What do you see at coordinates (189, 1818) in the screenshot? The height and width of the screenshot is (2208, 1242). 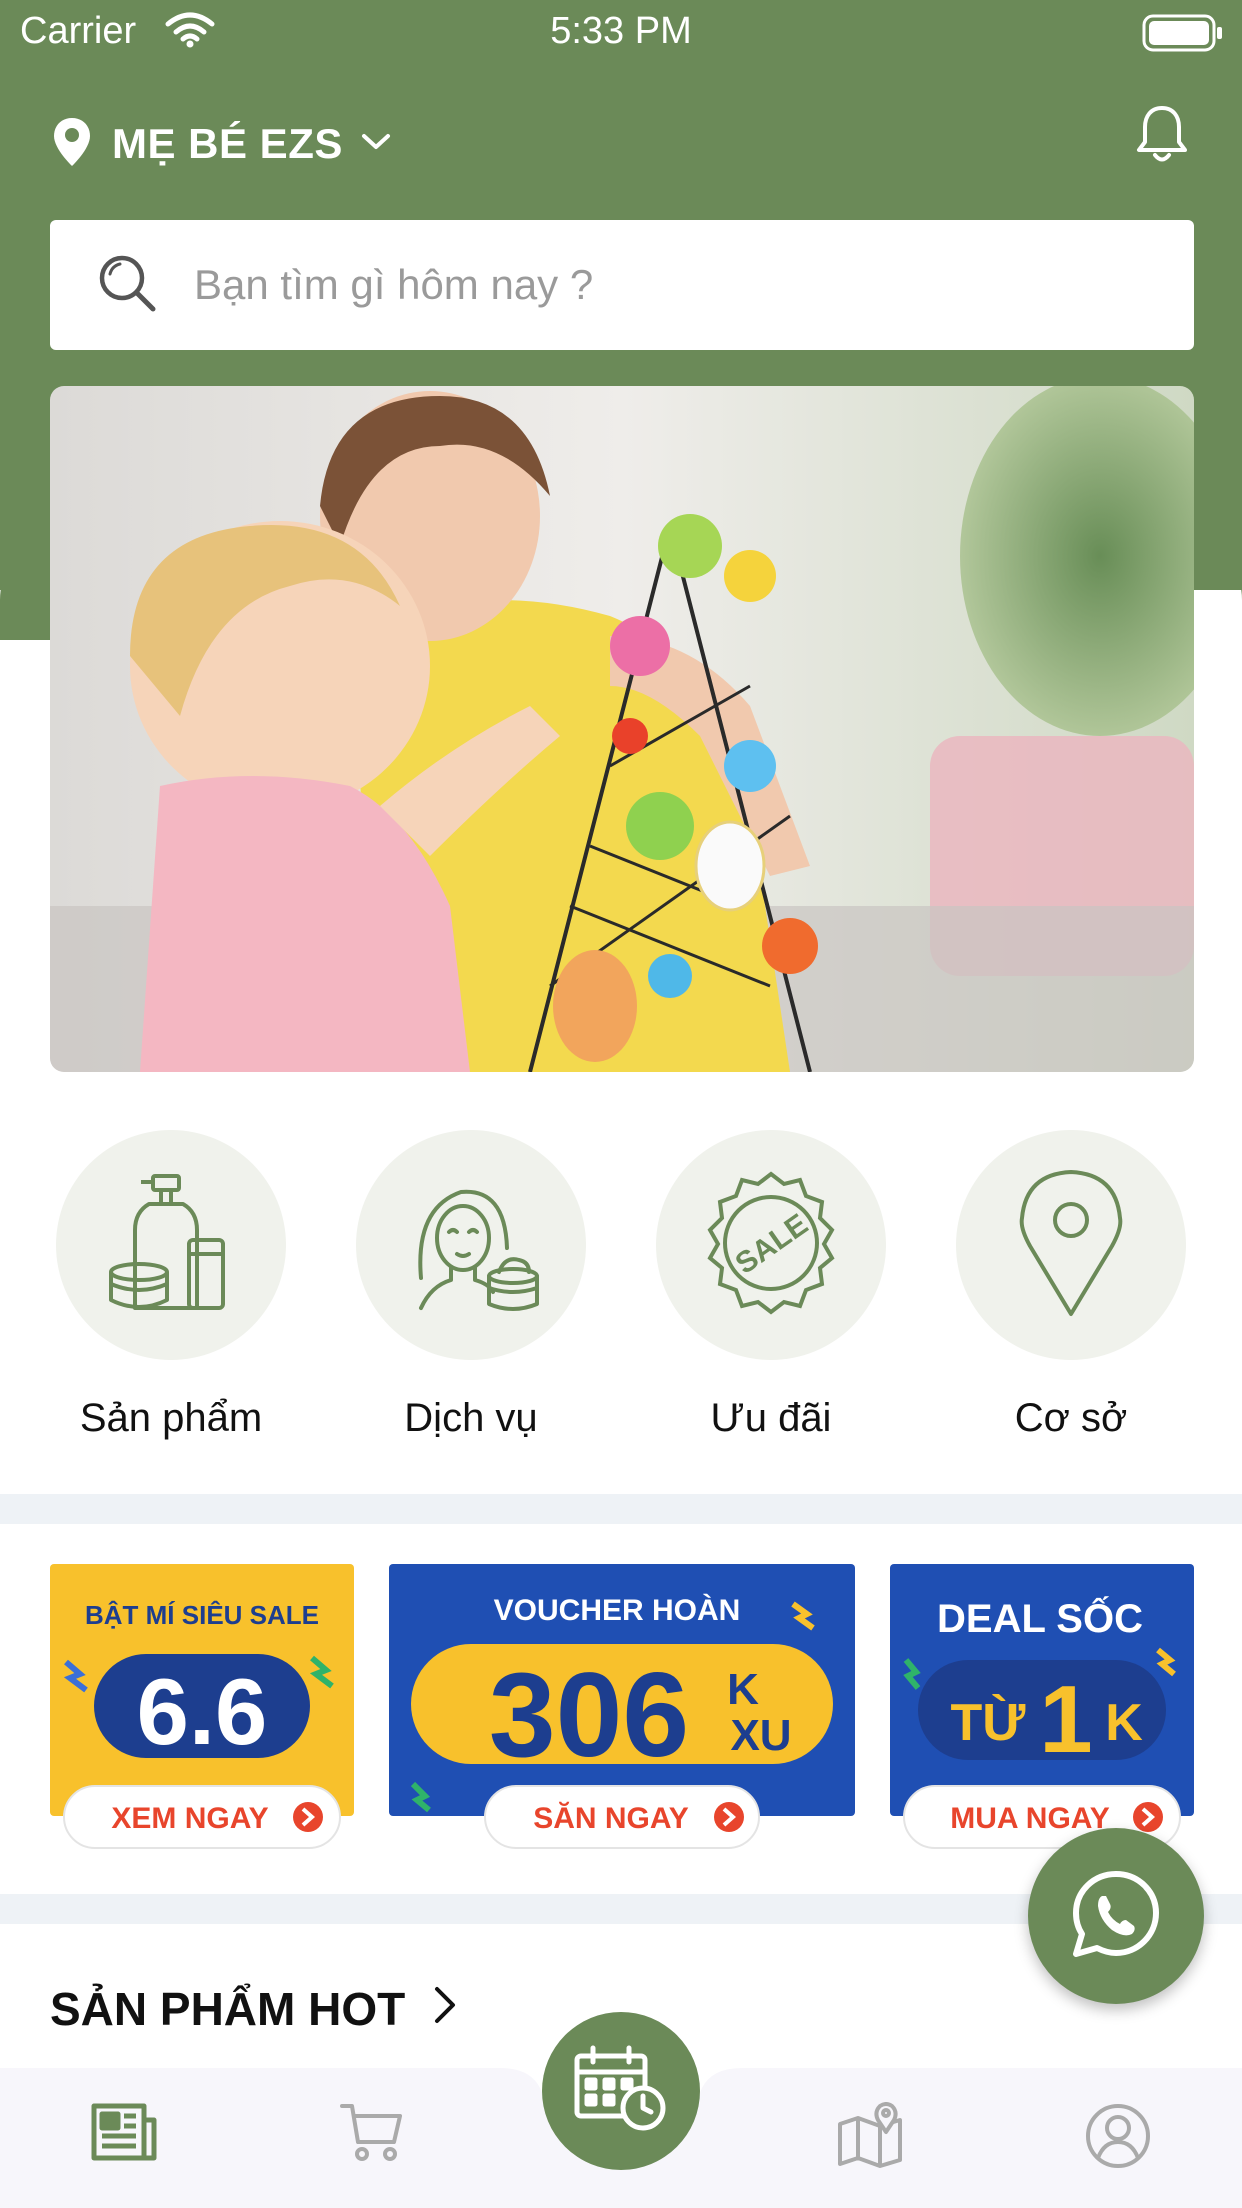 I see `promo-cta: XEM NGAY` at bounding box center [189, 1818].